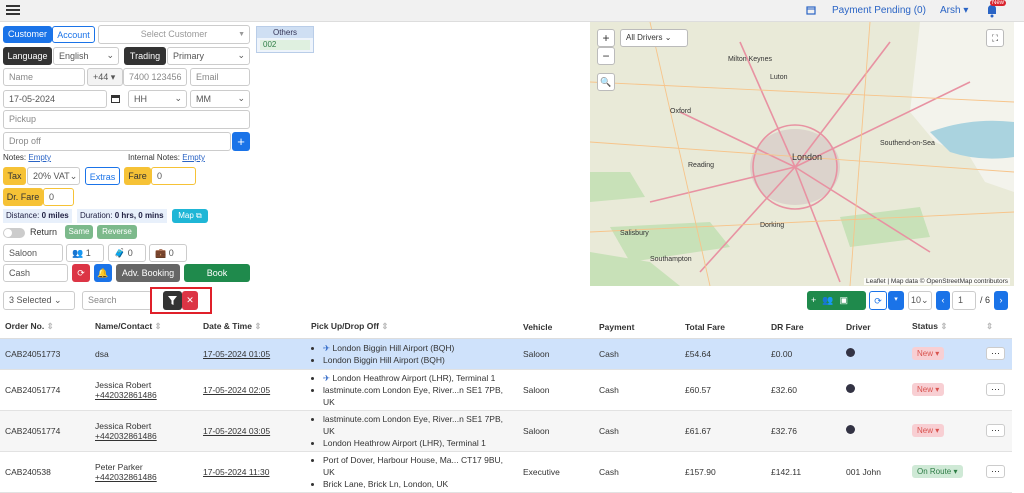 The width and height of the screenshot is (1024, 493). What do you see at coordinates (874, 472) in the screenshot?
I see `driver: 001 John` at bounding box center [874, 472].